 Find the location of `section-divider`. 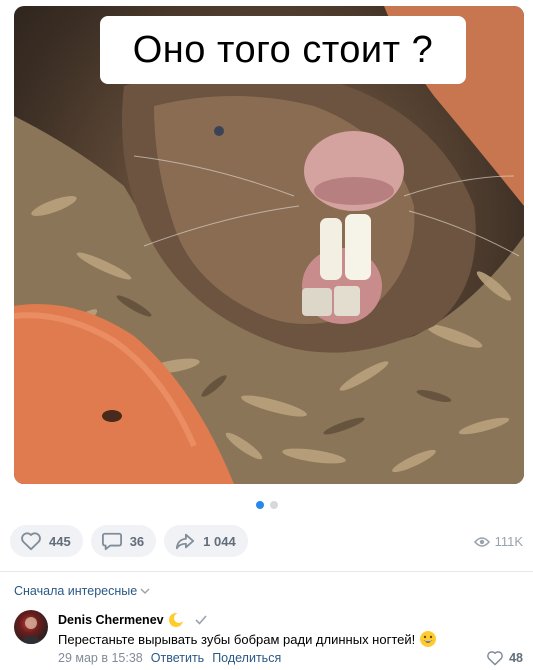

section-divider is located at coordinates (266, 571).